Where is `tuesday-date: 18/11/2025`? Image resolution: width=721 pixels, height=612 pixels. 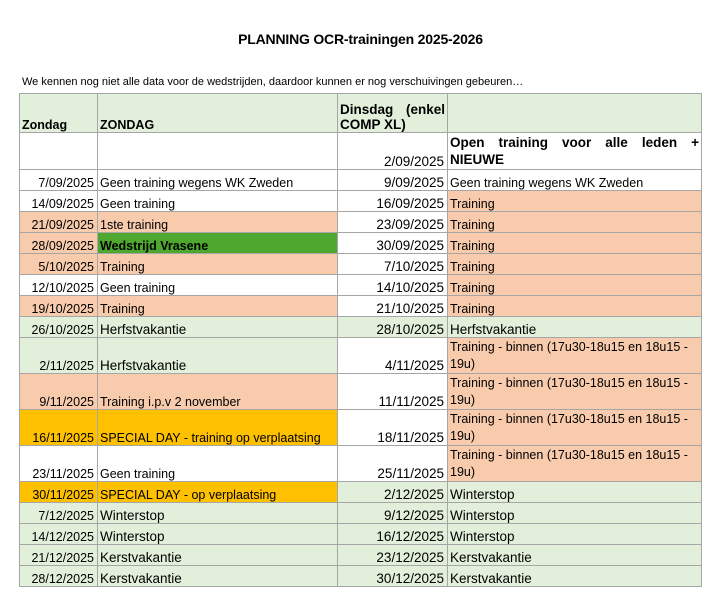
tuesday-date: 18/11/2025 is located at coordinates (392, 427).